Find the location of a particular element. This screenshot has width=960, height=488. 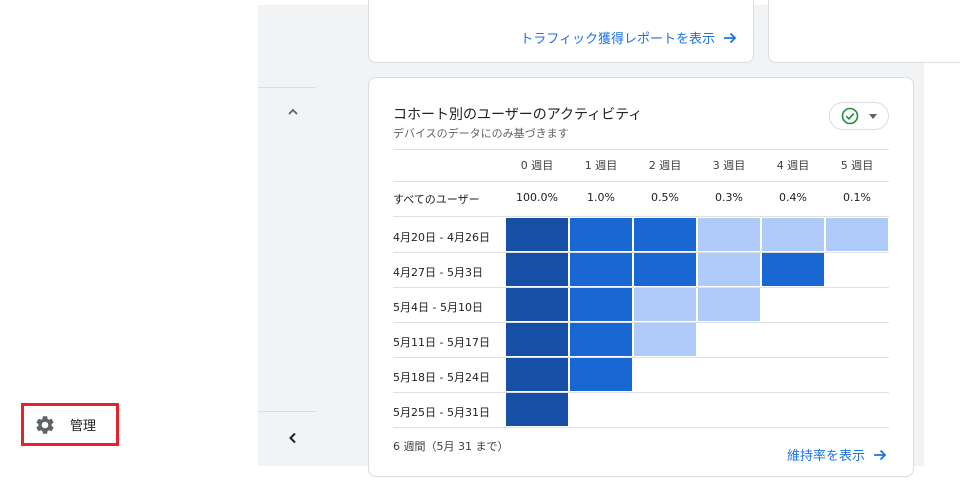

all-users-value: 0.4% is located at coordinates (793, 197).